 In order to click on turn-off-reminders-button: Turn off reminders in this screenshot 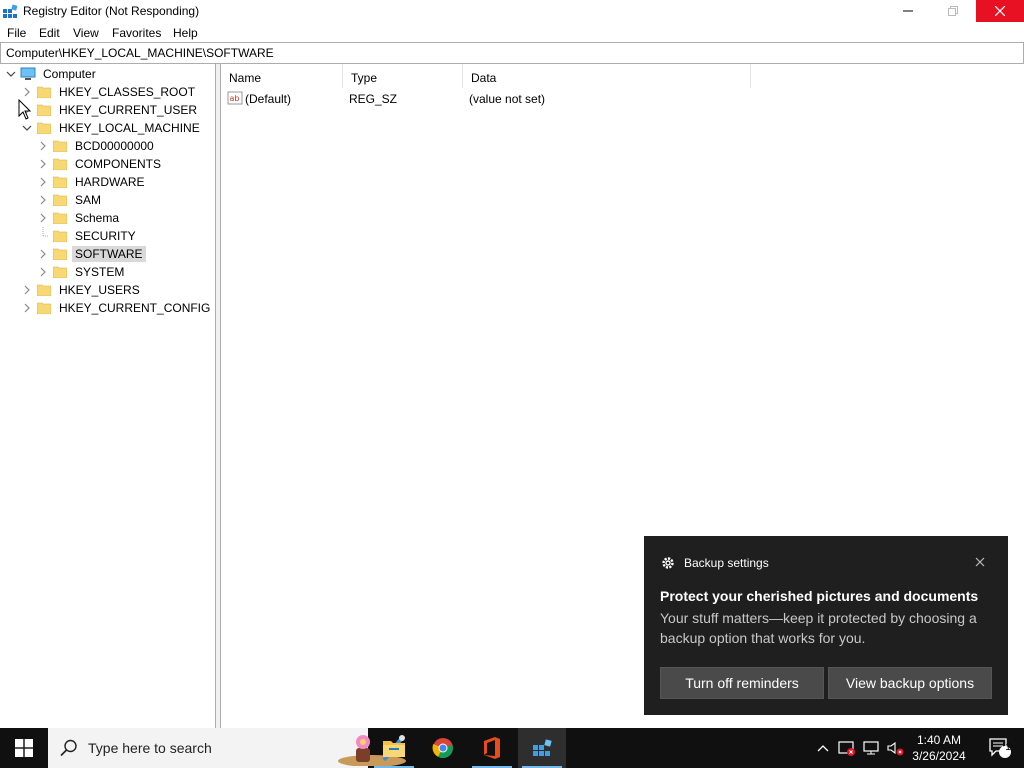, I will do `click(742, 683)`.